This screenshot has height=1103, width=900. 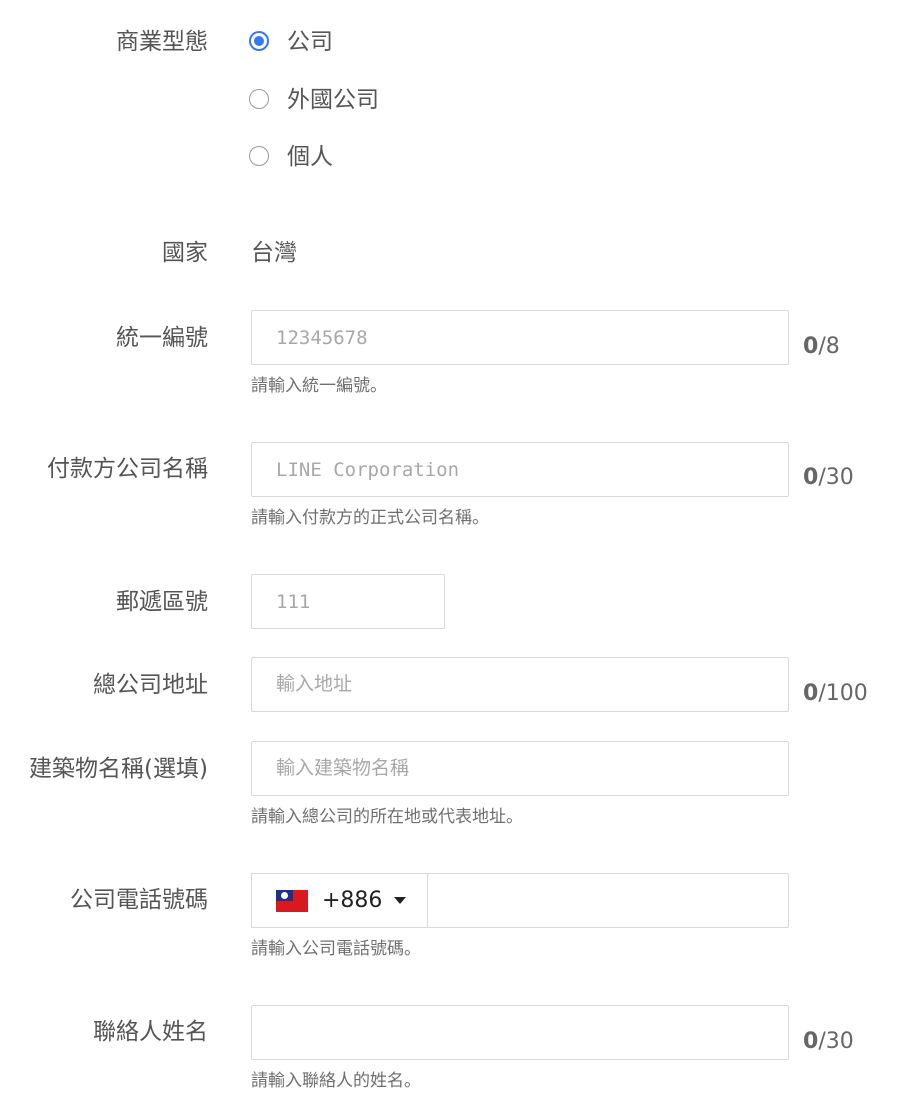 What do you see at coordinates (259, 99) in the screenshot?
I see `radio-foreign-company` at bounding box center [259, 99].